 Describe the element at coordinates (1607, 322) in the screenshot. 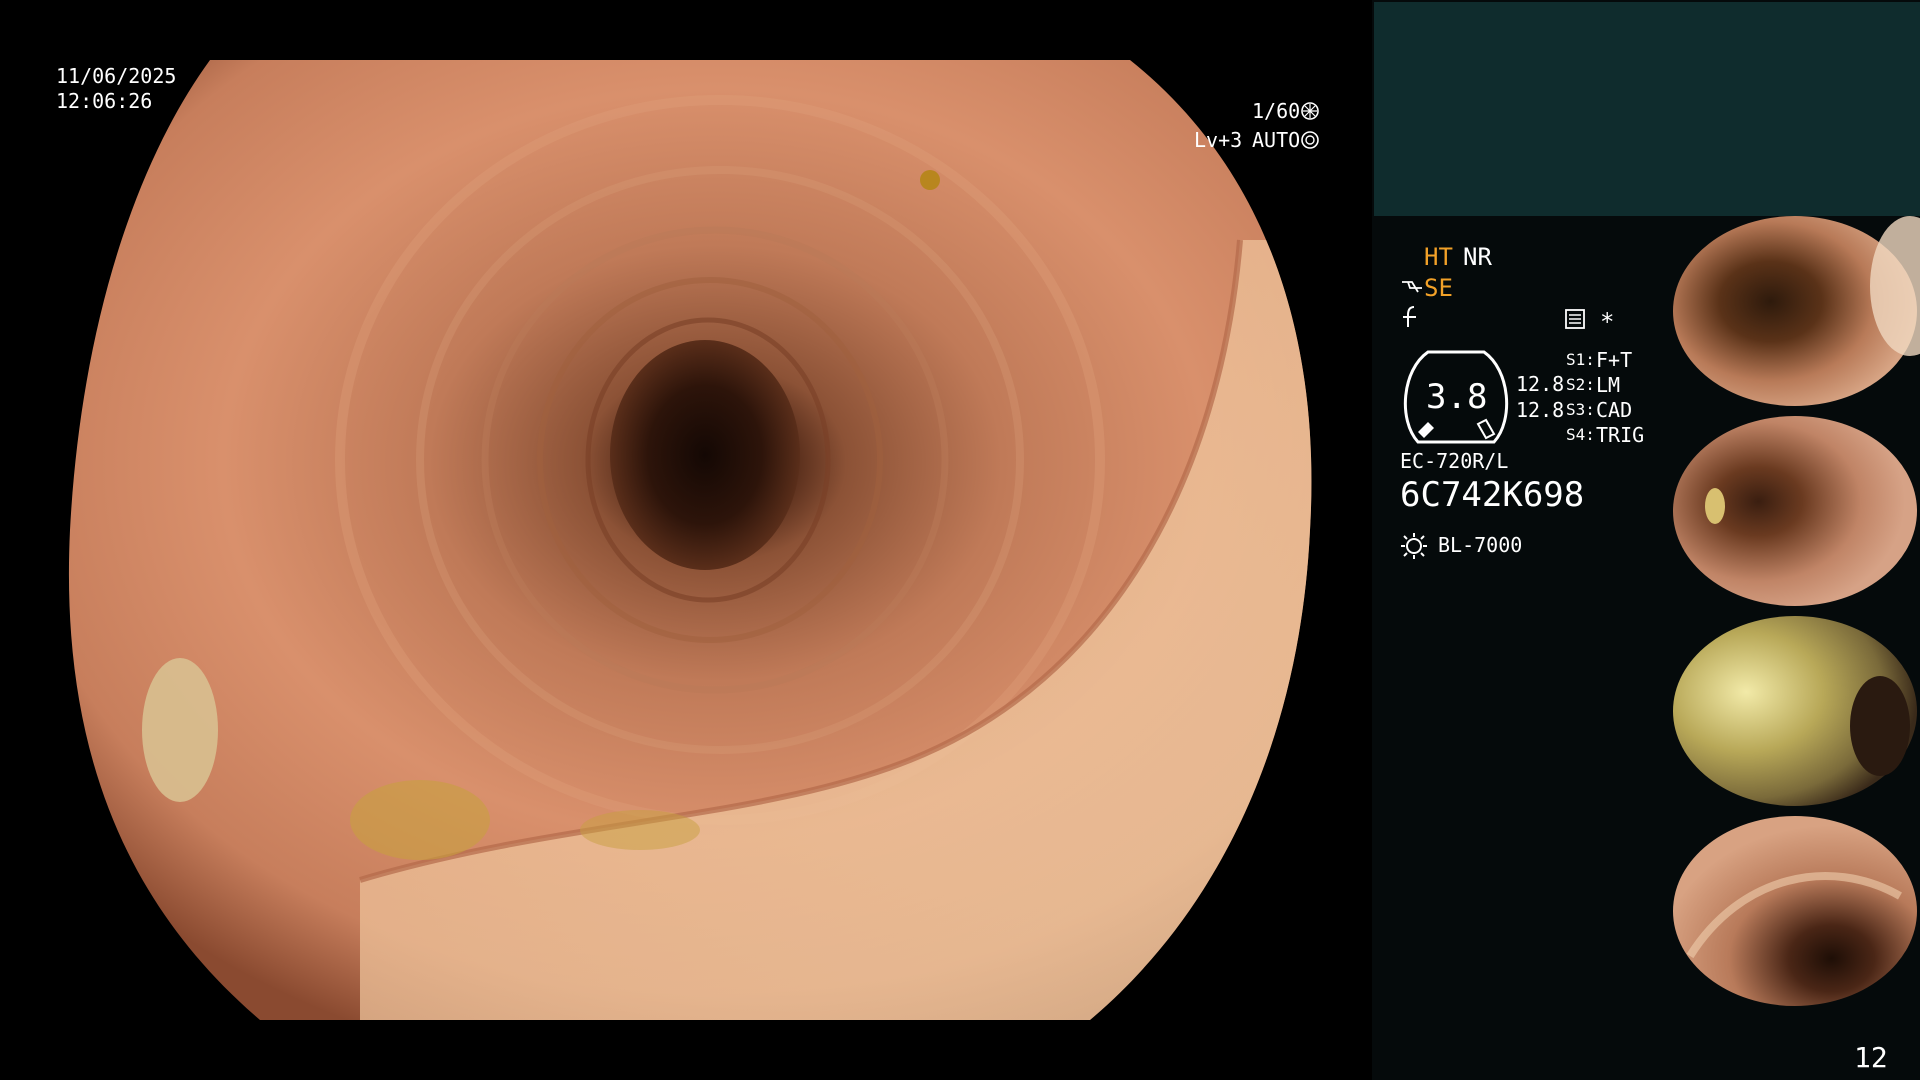

I see `asterisk-mark: *` at that location.